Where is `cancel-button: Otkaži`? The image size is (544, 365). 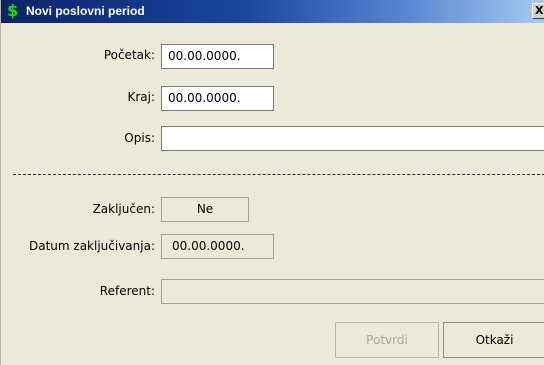
cancel-button: Otkaži is located at coordinates (493, 340).